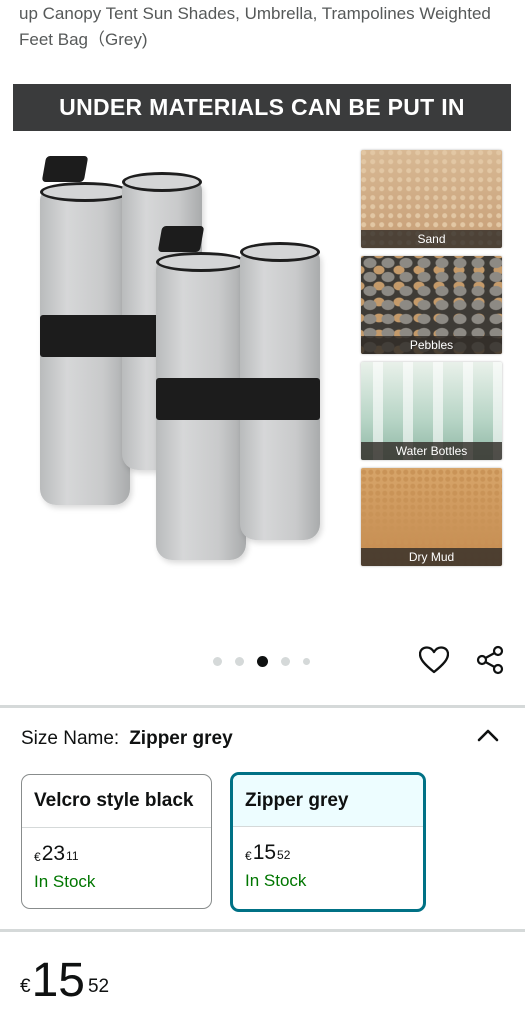  What do you see at coordinates (181, 738) in the screenshot?
I see `size-name-value: Zipper grey` at bounding box center [181, 738].